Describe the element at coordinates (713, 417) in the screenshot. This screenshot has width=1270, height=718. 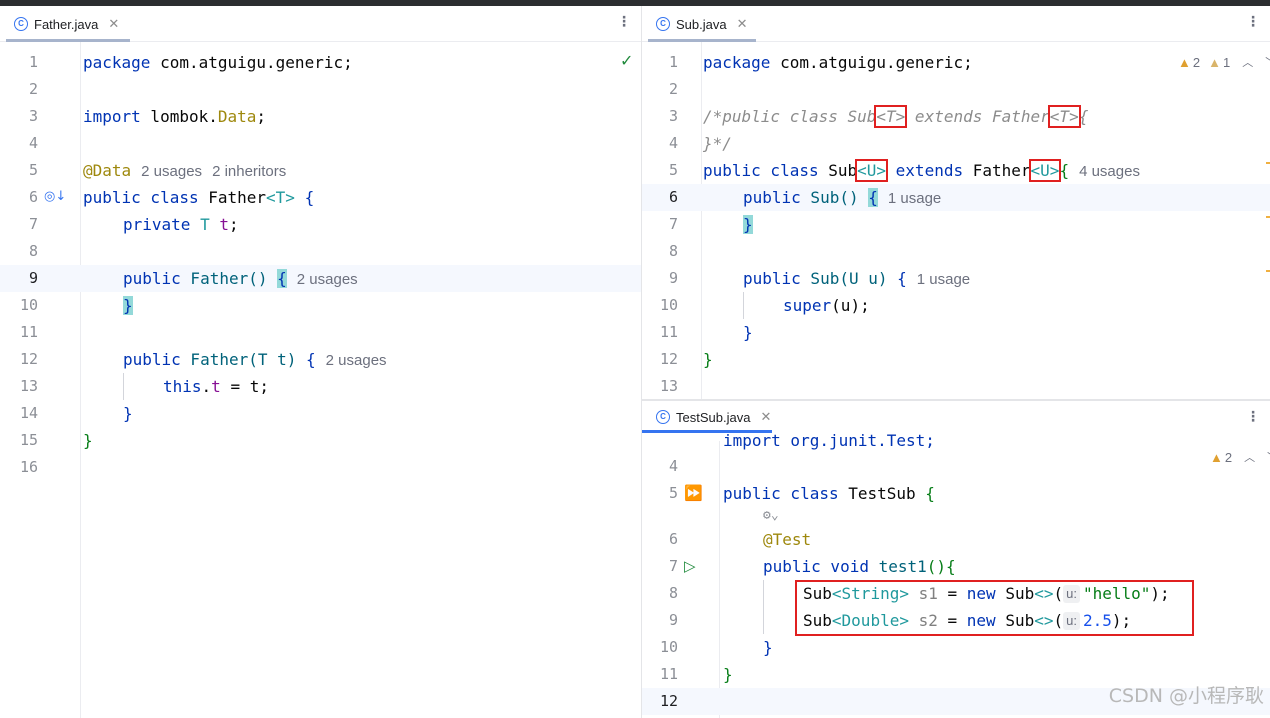
I see `tab-testsub-java: C TestSub.java ✕` at that location.